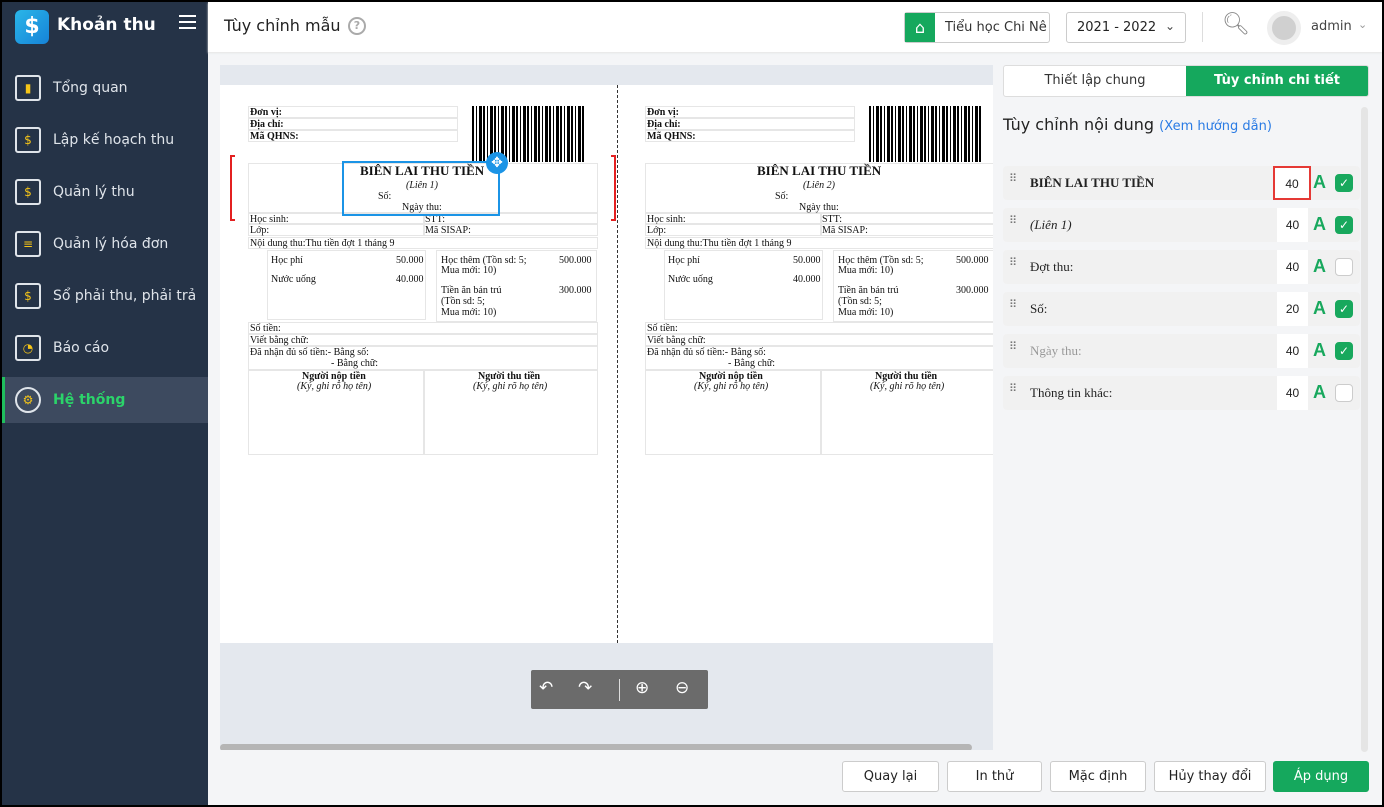 Image resolution: width=1384 pixels, height=807 pixels. Describe the element at coordinates (682, 688) in the screenshot. I see `zoom-out-icon: ⊖` at that location.